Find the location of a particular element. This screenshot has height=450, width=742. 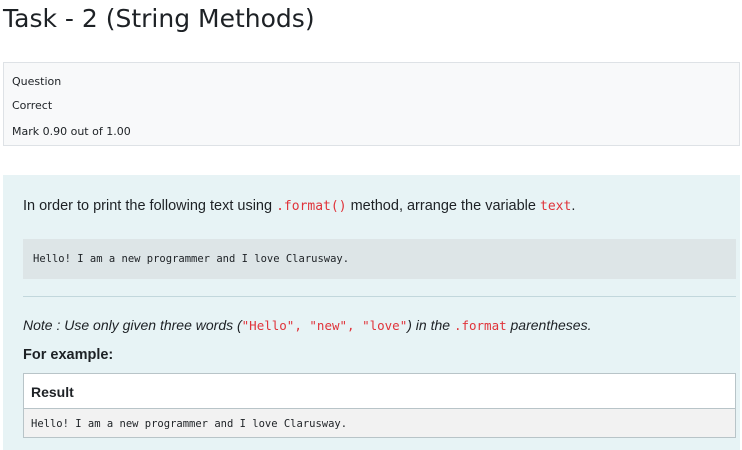

intro-code-format: .format() is located at coordinates (311, 206).